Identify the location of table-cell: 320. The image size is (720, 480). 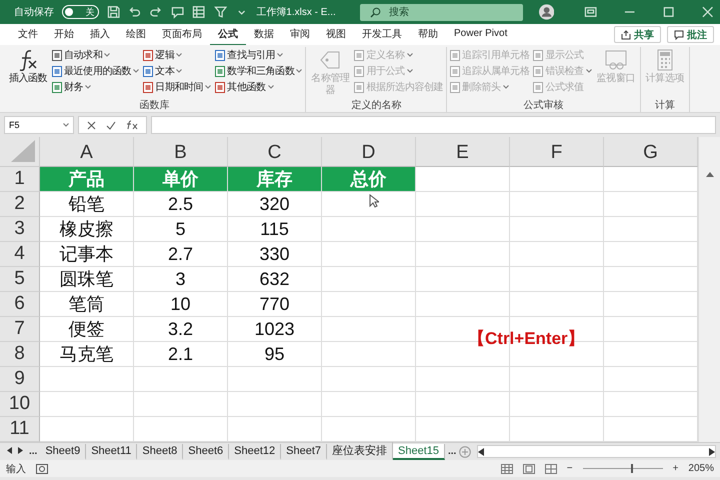
(275, 204).